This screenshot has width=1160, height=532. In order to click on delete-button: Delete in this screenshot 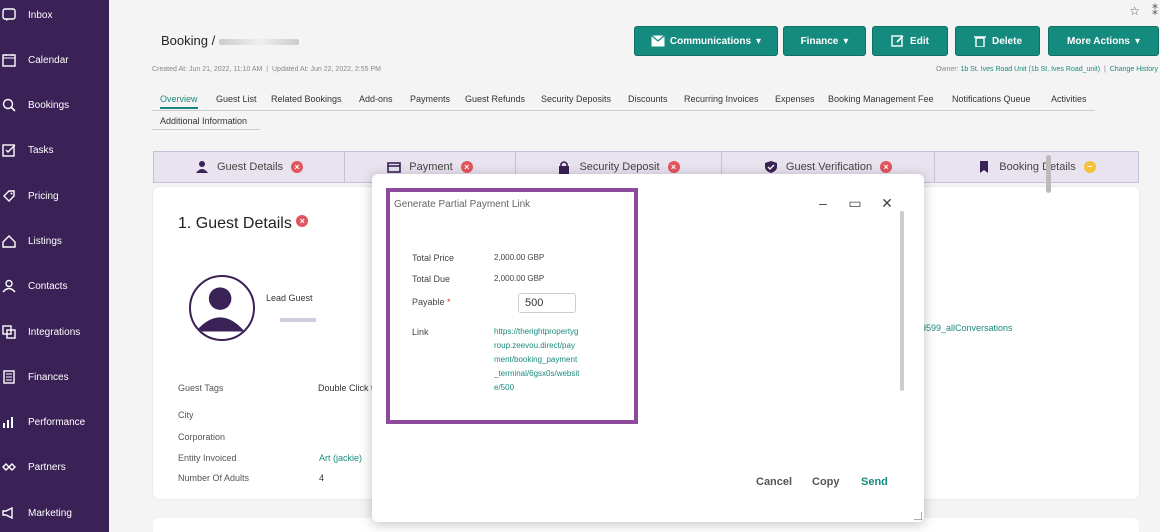, I will do `click(997, 41)`.